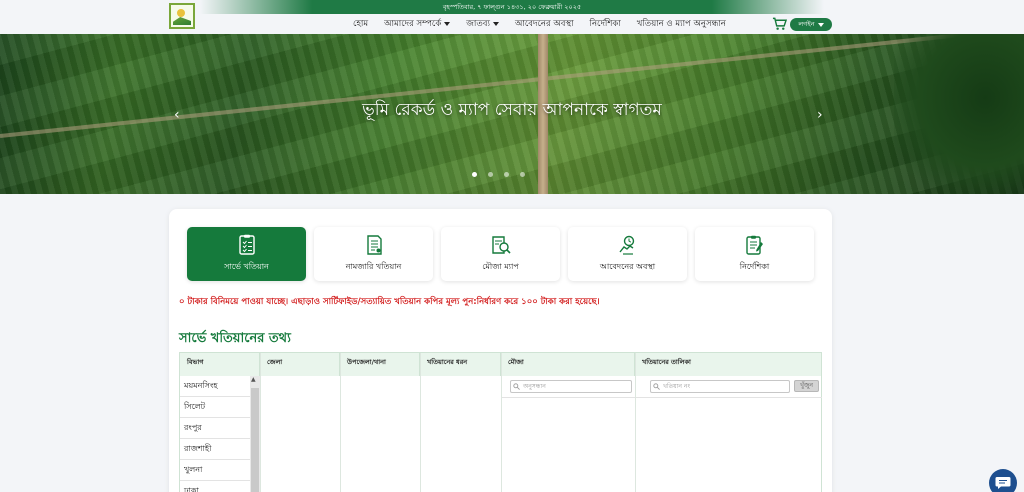  I want to click on nav-item-about: আমাদের সম্পর্কে, so click(417, 24).